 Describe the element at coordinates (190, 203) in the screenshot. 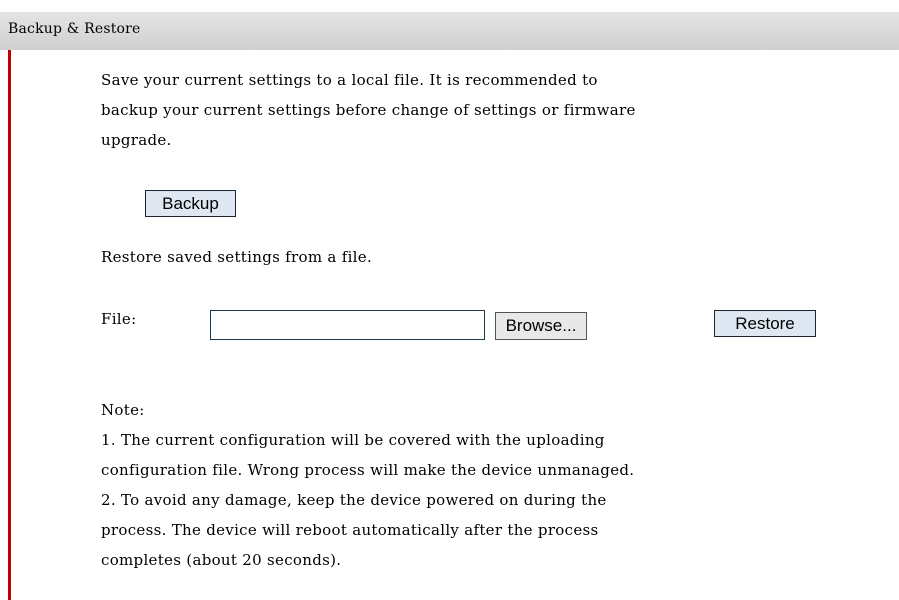

I see `backup-button: Backup` at that location.